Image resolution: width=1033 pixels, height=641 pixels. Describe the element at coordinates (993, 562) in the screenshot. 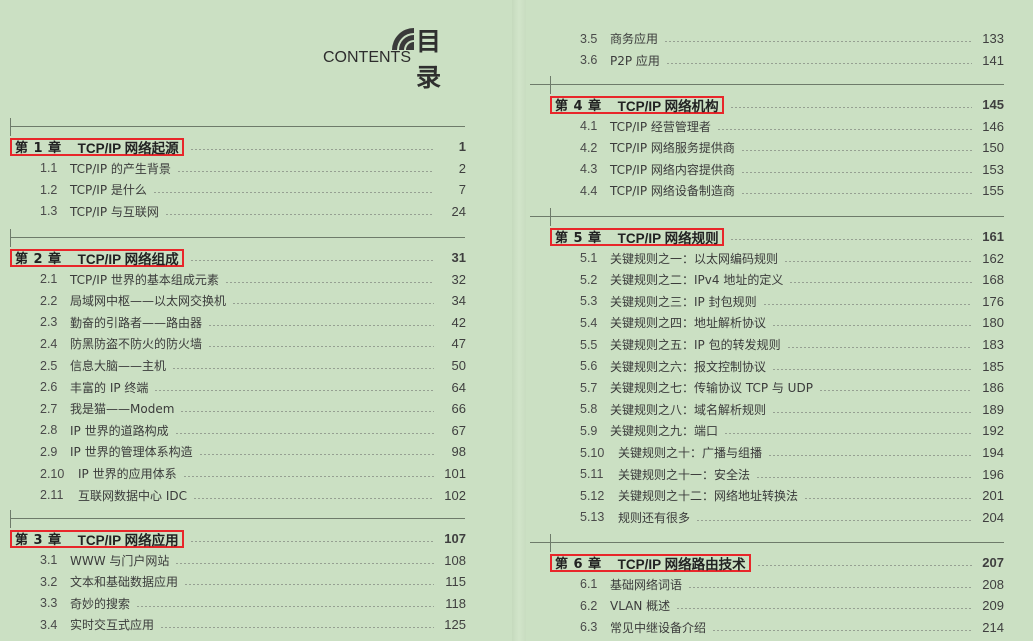

I see `page-number: 207` at that location.